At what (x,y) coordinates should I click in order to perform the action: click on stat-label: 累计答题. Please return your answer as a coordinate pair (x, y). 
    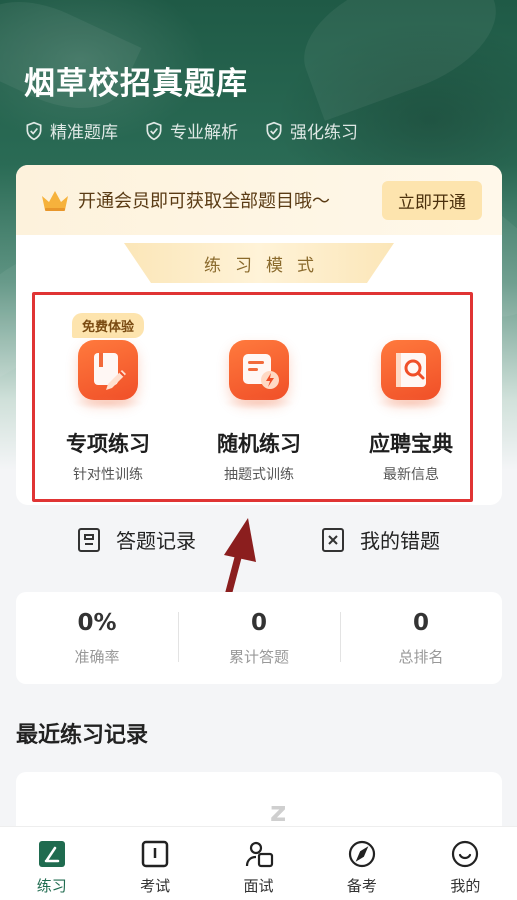
    Looking at the image, I should click on (258, 657).